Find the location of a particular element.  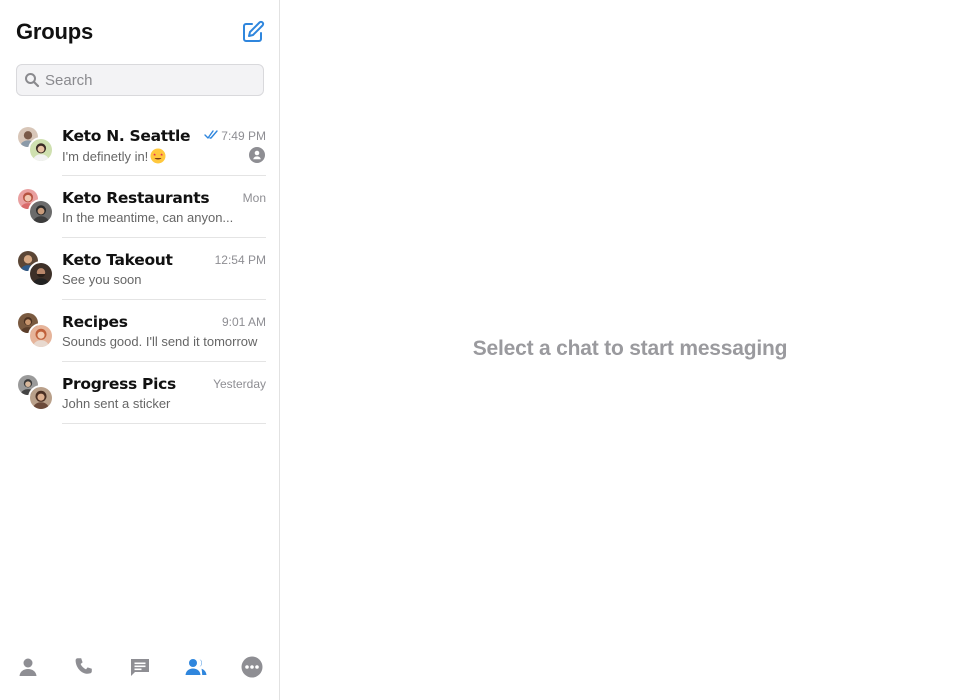

star-struck-emoji-icon is located at coordinates (158, 156).